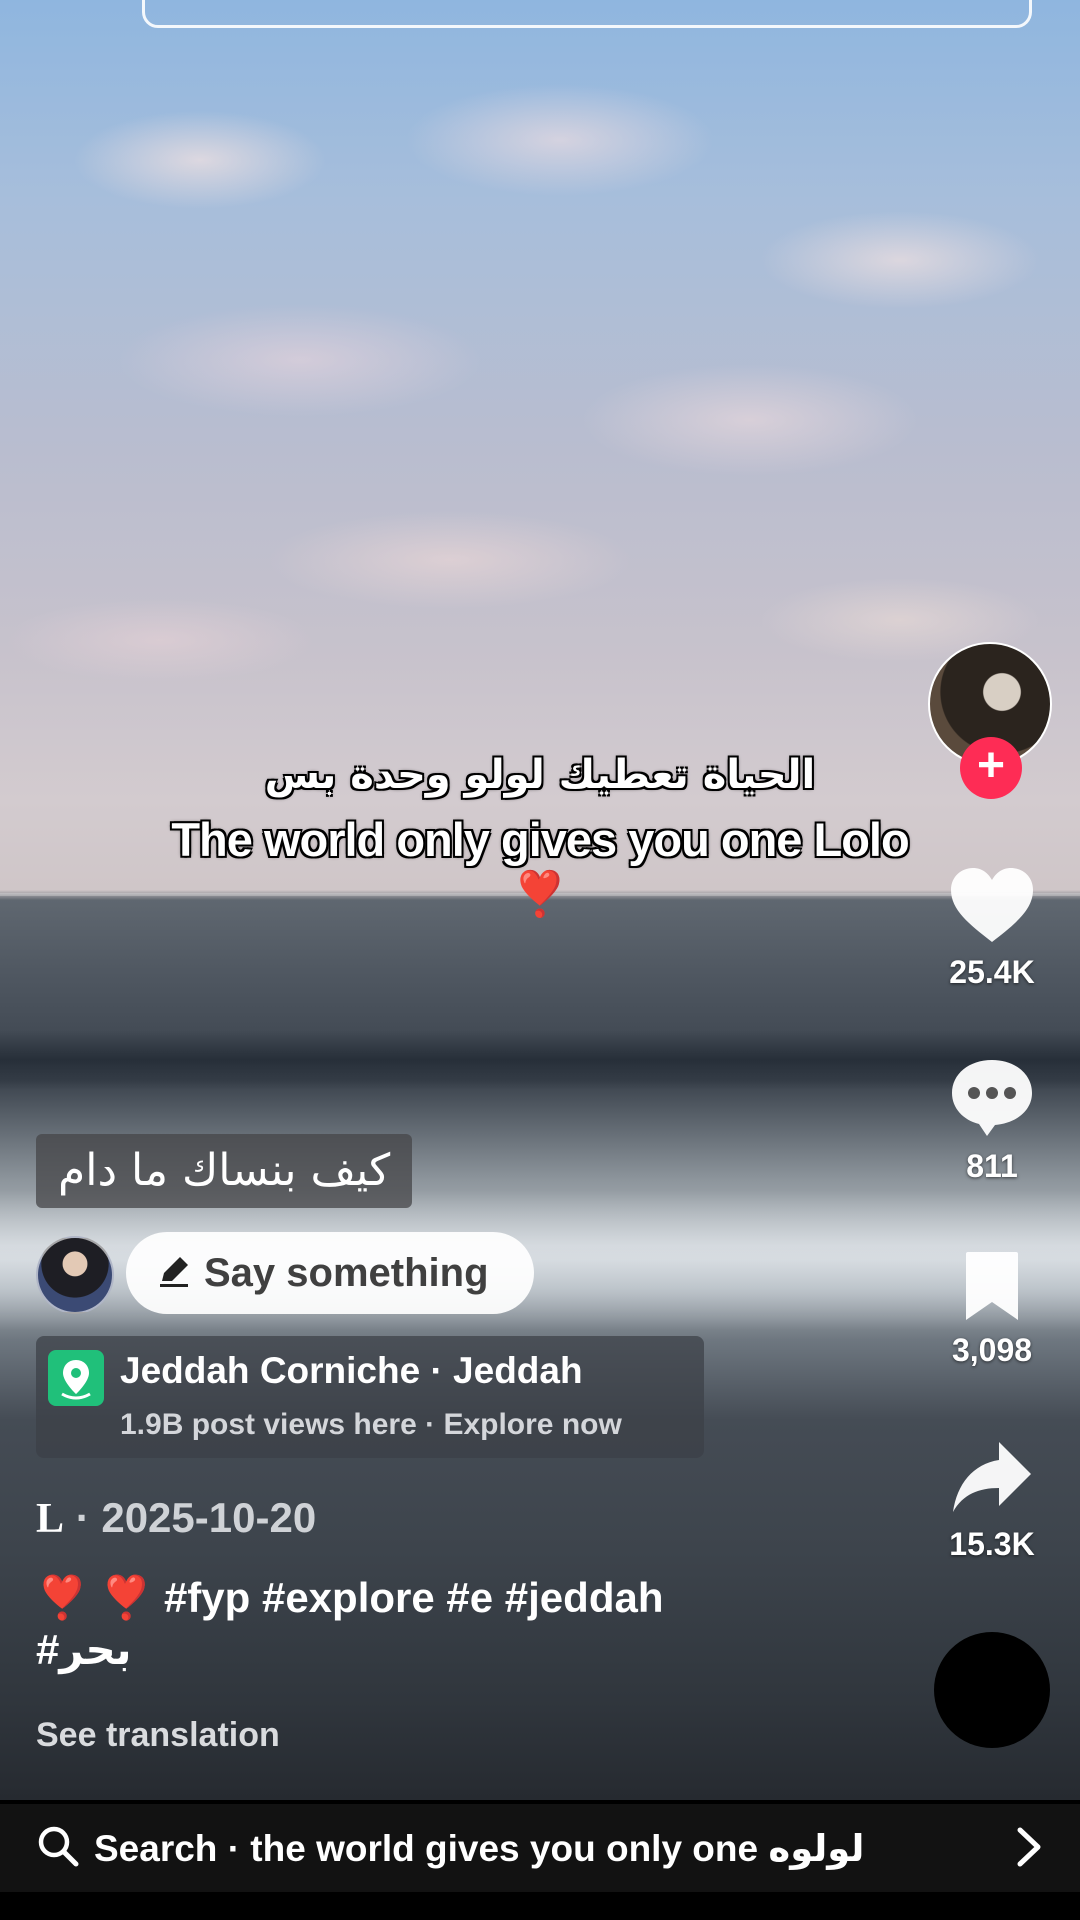 This screenshot has height=1920, width=1080. Describe the element at coordinates (396, 1624) in the screenshot. I see `caption: ❣️ ❣️ #fyp #explore #e #jeddah #بحر` at that location.